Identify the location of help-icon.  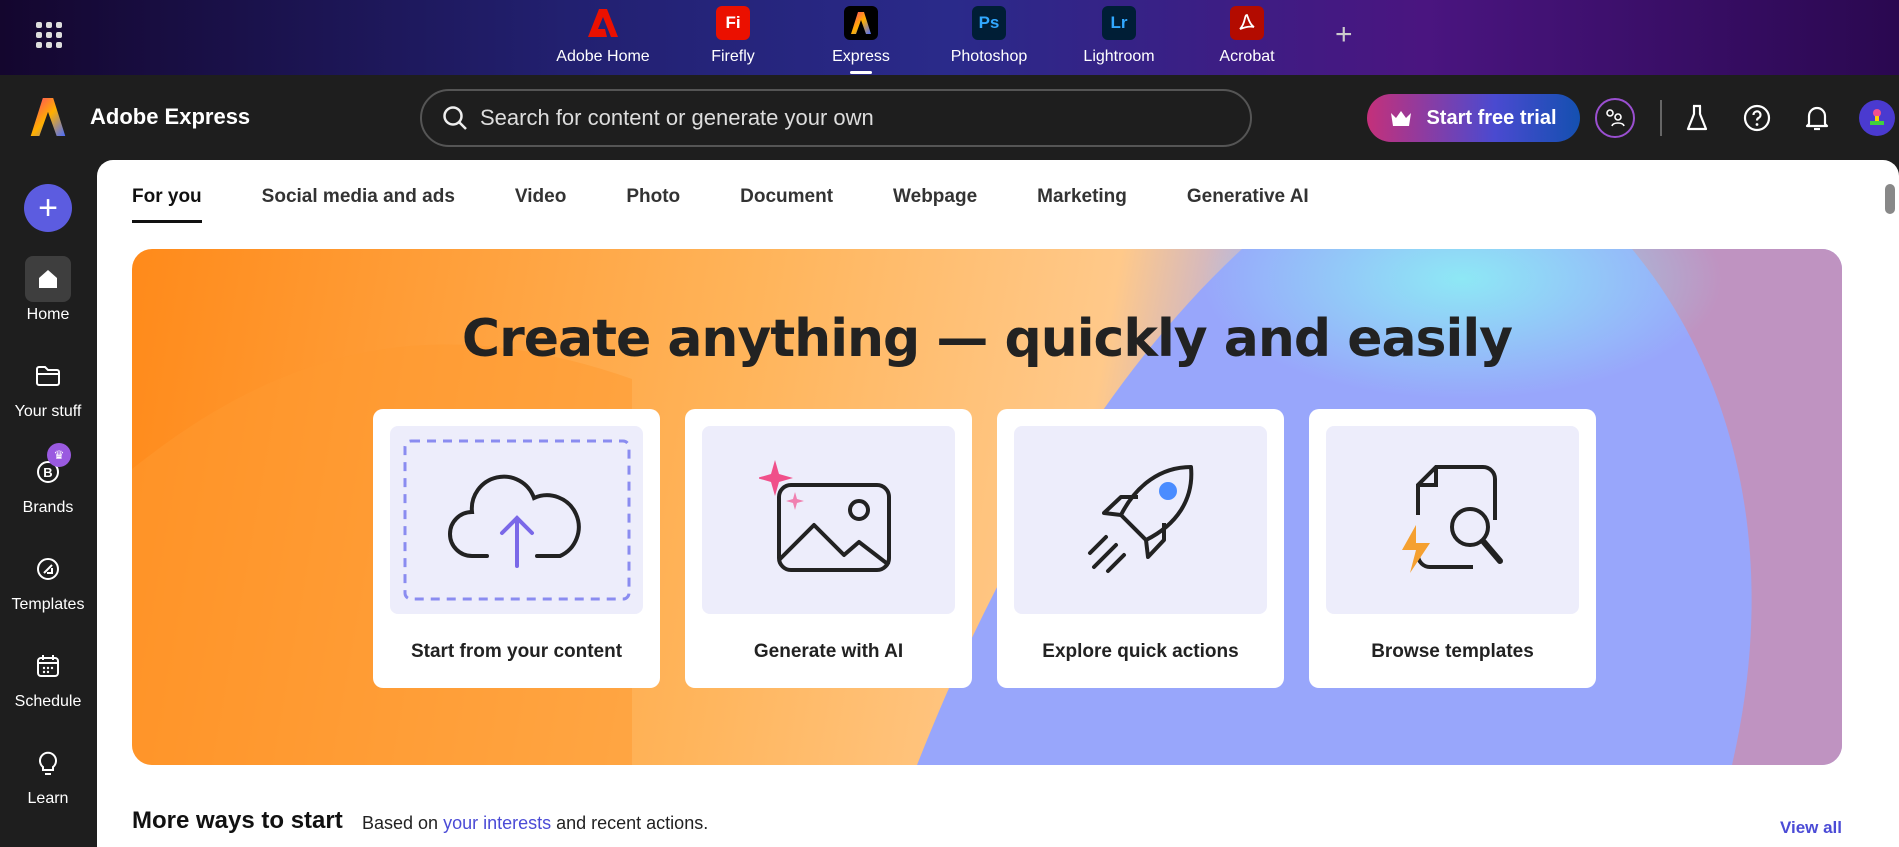
(1757, 118).